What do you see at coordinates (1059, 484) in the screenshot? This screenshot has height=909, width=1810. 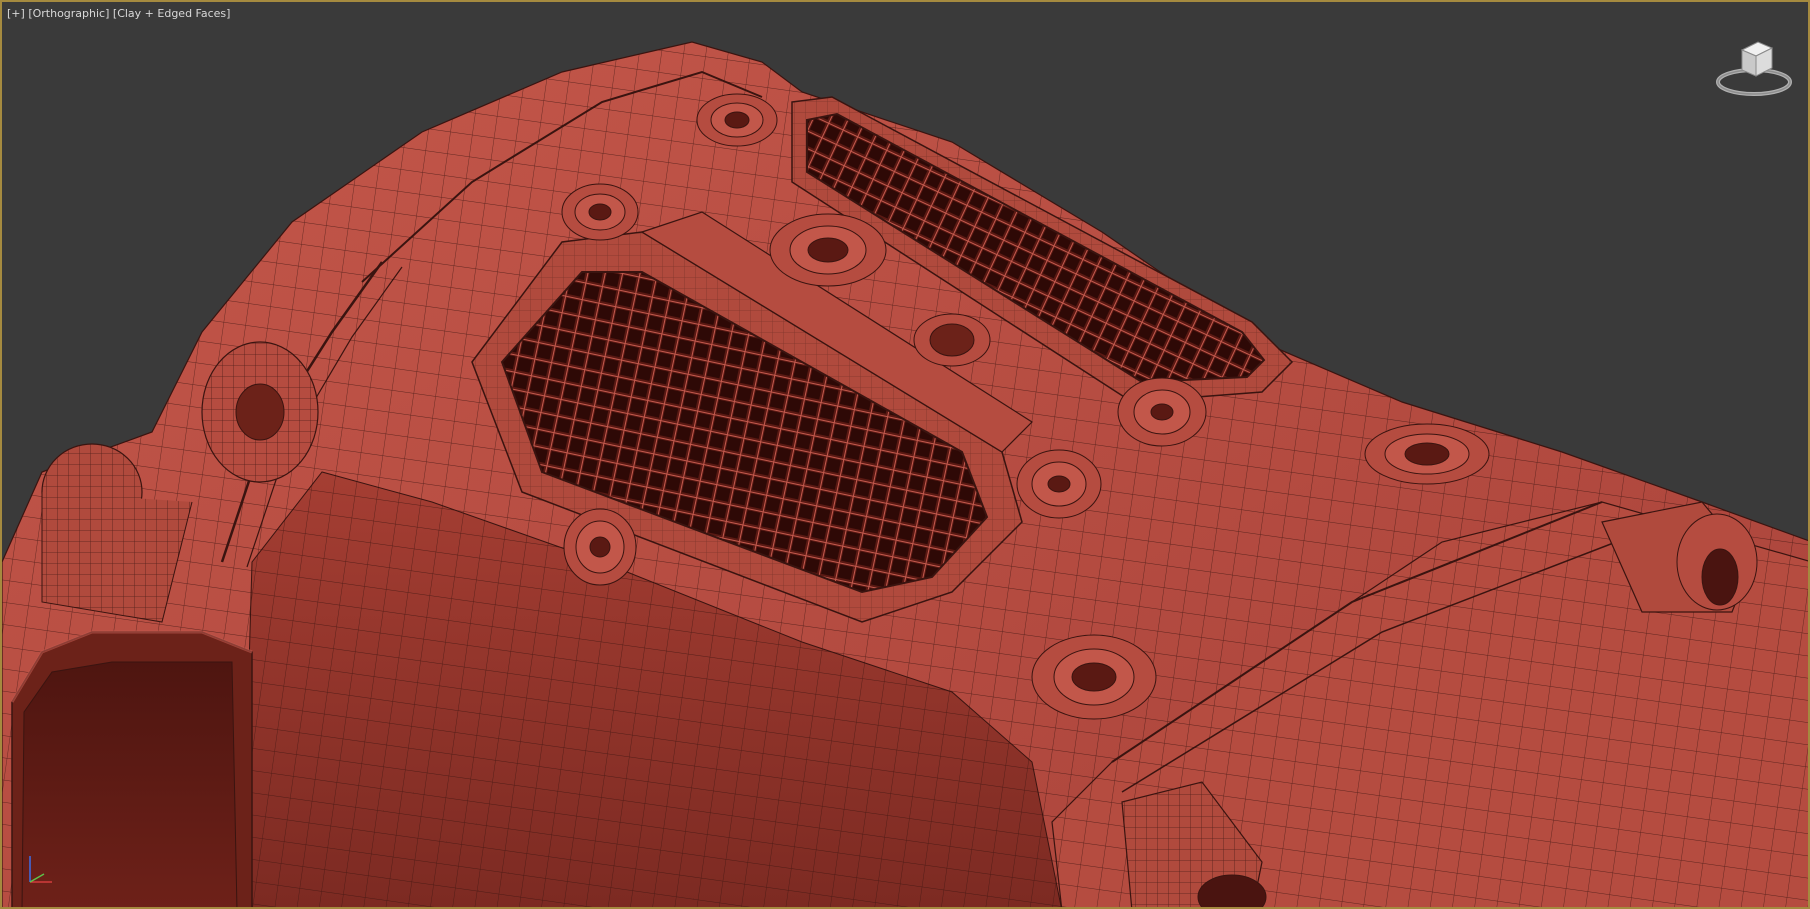 I see `bolt-mid` at bounding box center [1059, 484].